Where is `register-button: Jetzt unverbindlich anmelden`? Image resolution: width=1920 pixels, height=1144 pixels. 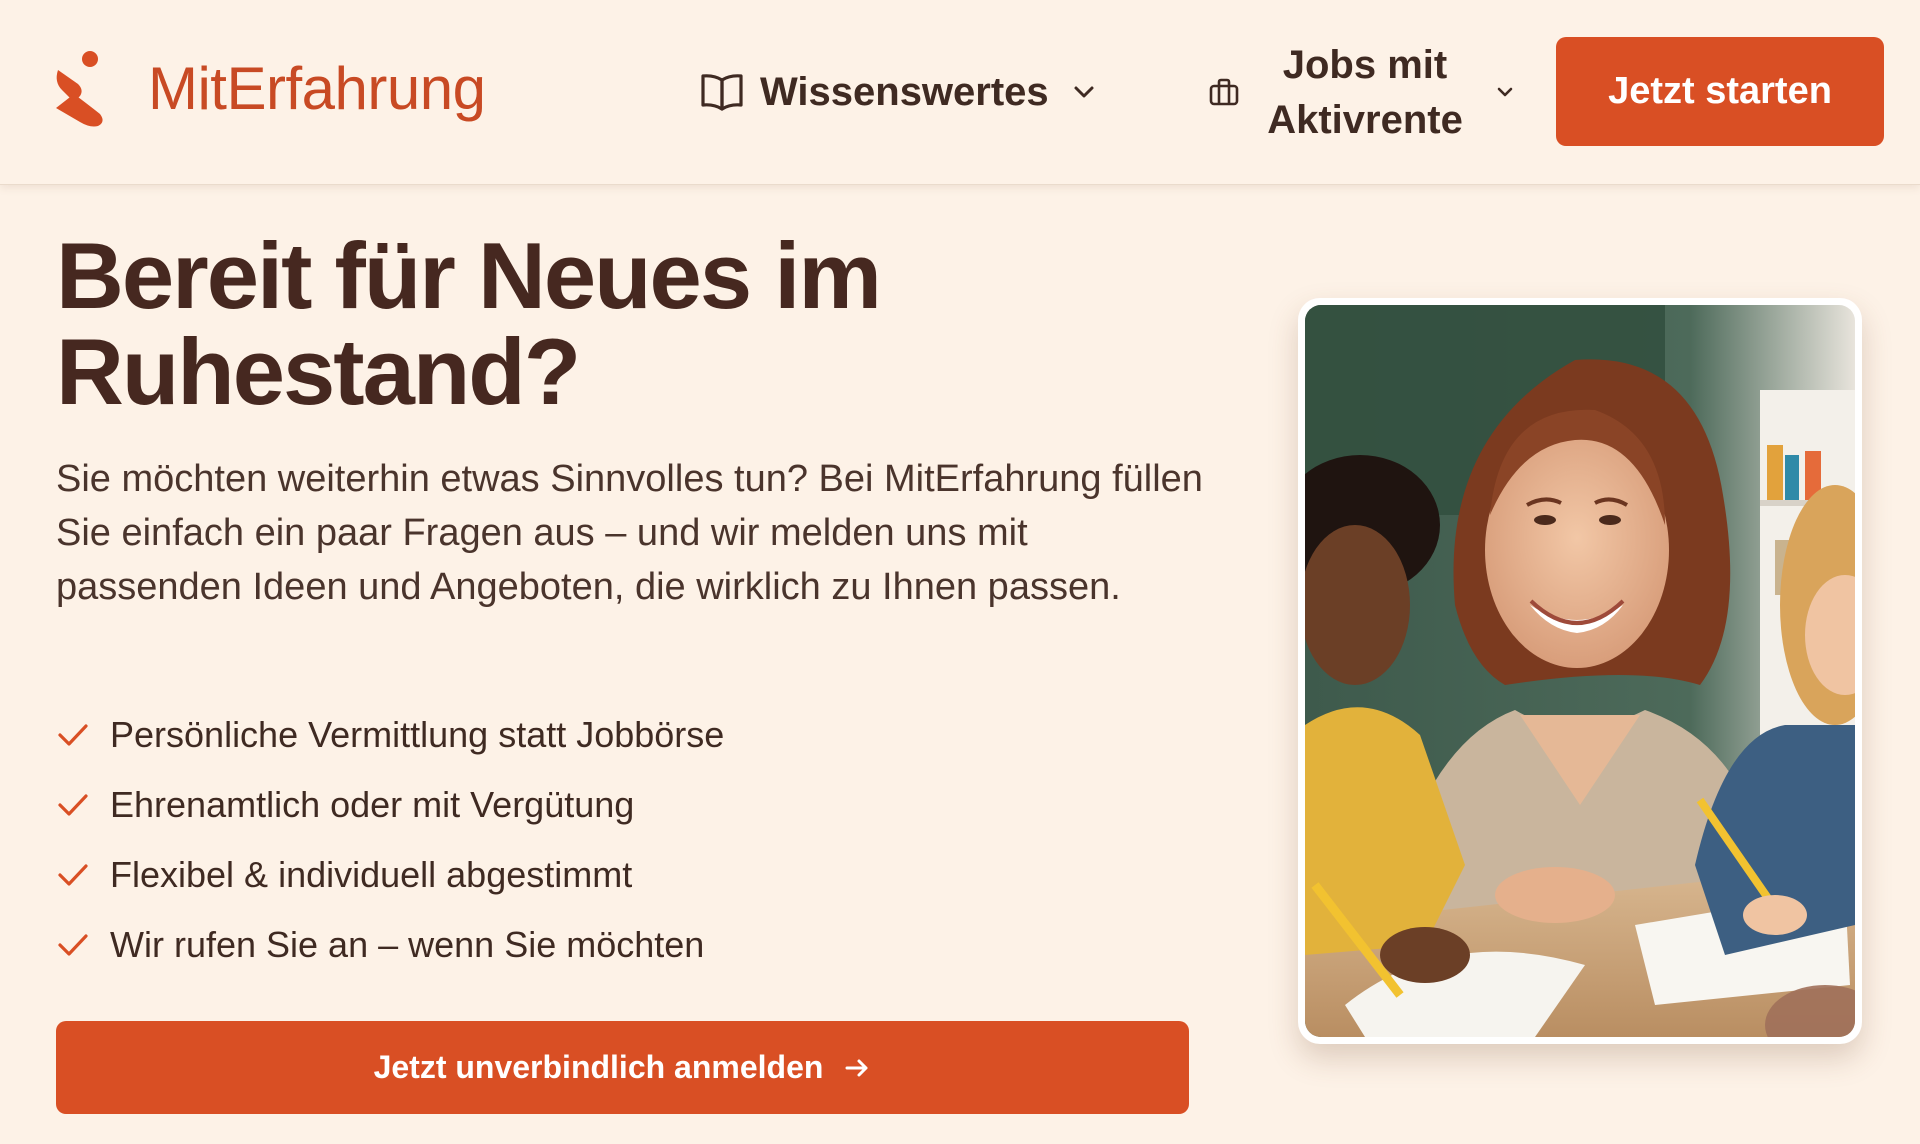 register-button: Jetzt unverbindlich anmelden is located at coordinates (622, 1067).